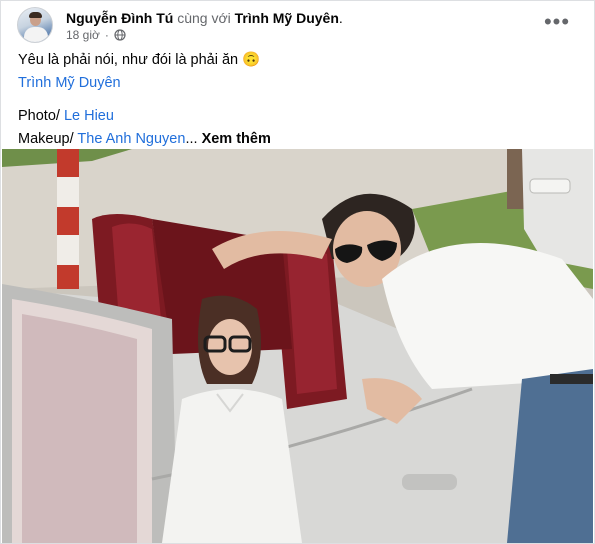 The image size is (595, 544). I want to click on post-time: 18 giờ, so click(83, 35).